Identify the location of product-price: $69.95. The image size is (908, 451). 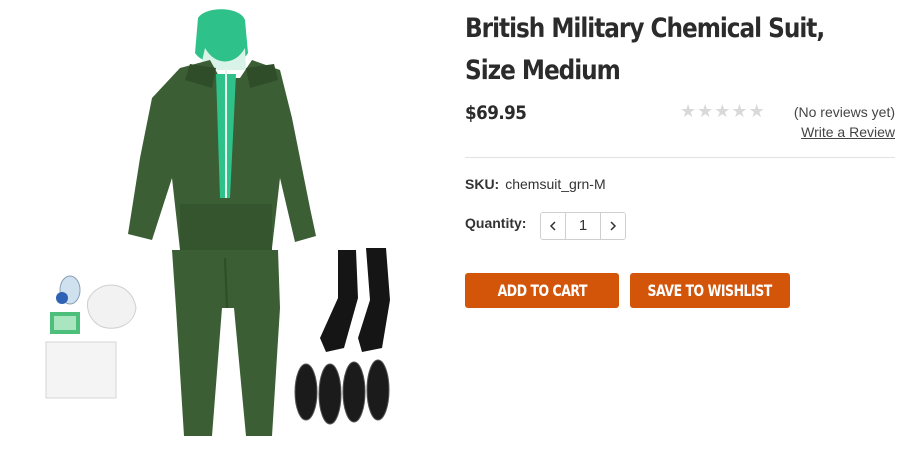
(496, 113).